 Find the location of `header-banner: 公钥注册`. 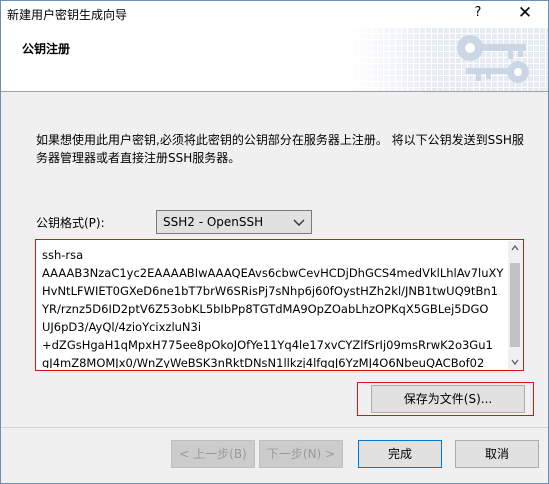

header-banner: 公钥注册 is located at coordinates (274, 59).